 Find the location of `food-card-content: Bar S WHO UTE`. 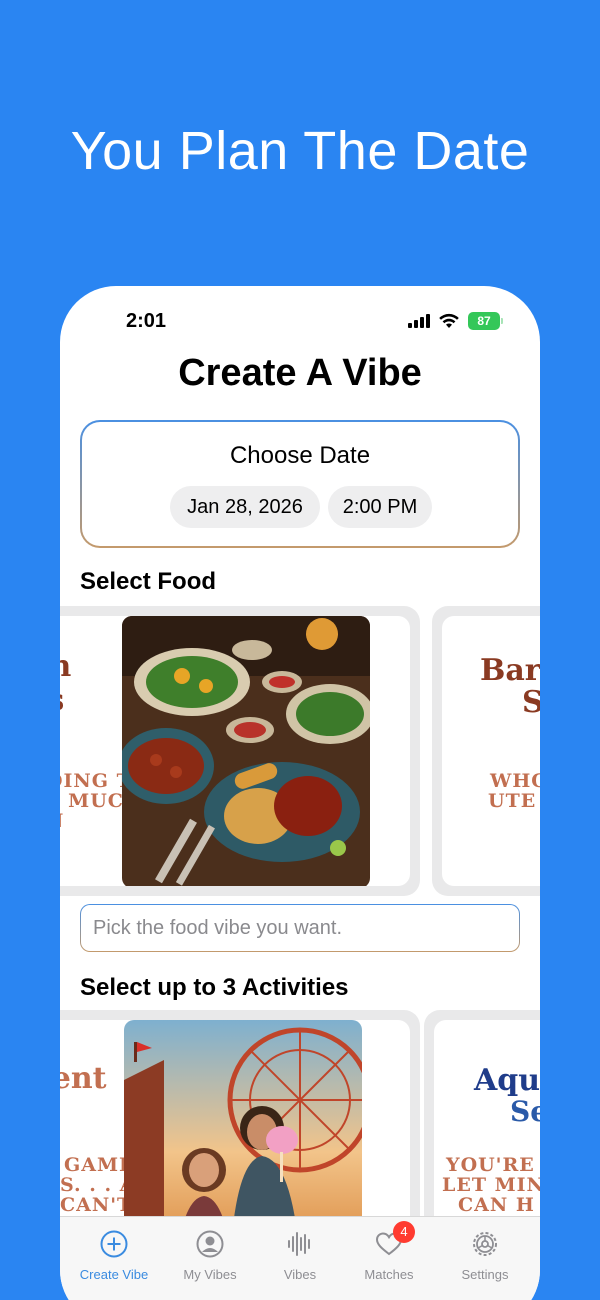

food-card-content: Bar S WHO UTE is located at coordinates (491, 751).